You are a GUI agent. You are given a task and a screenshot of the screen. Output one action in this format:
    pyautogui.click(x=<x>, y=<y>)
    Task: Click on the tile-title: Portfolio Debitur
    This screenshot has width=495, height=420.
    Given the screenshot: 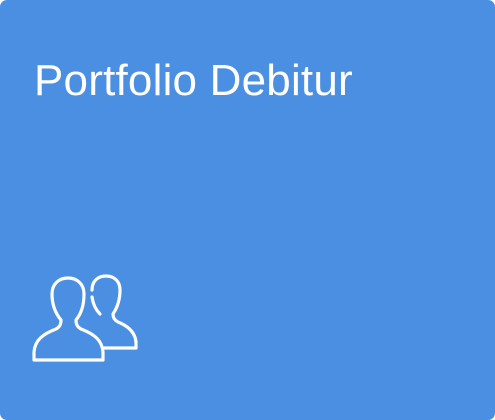 What is the action you would take?
    pyautogui.click(x=193, y=80)
    